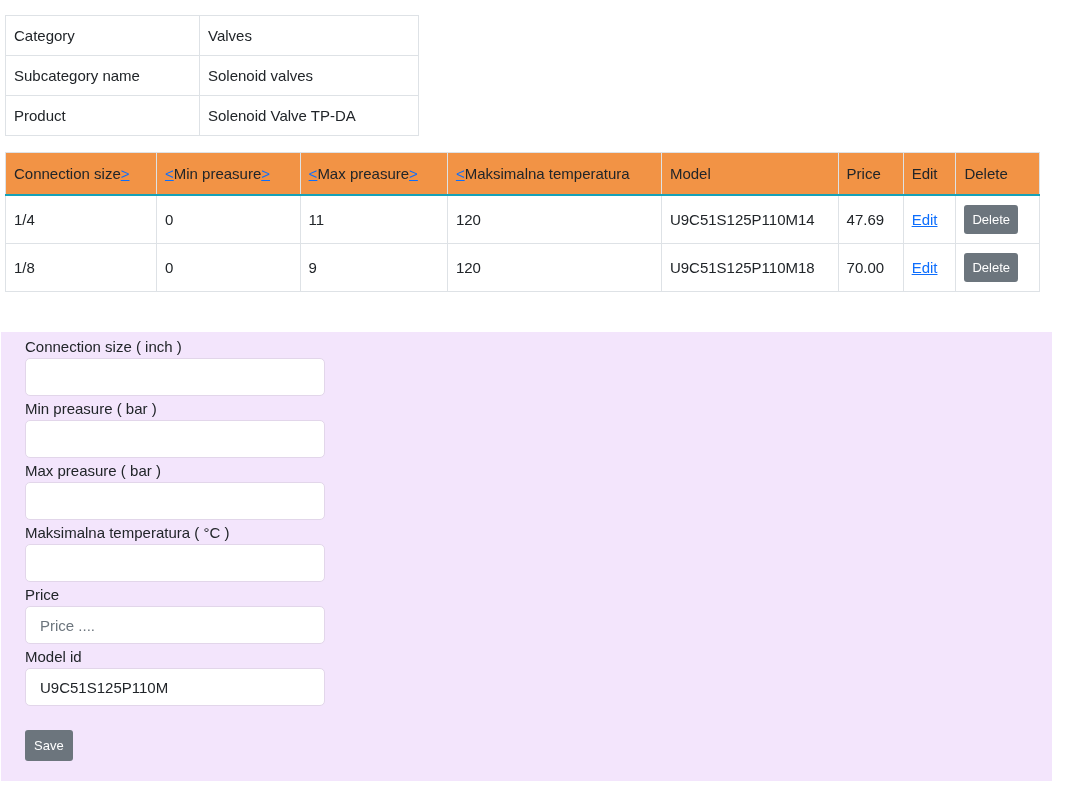 The height and width of the screenshot is (797, 1071). What do you see at coordinates (81, 267) in the screenshot?
I see `table-cell: 1/8` at bounding box center [81, 267].